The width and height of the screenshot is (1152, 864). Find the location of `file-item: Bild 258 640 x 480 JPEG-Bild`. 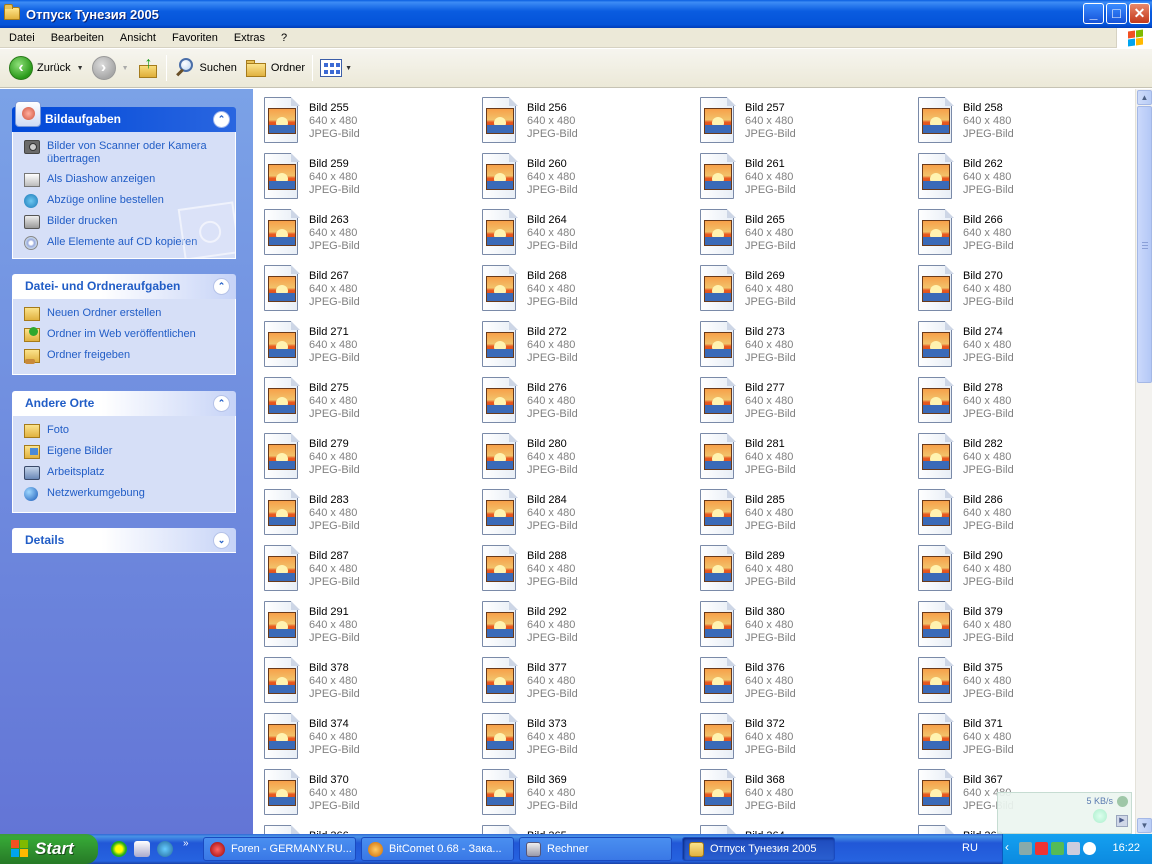

file-item: Bild 258 640 x 480 JPEG-Bild is located at coordinates (1016, 121).